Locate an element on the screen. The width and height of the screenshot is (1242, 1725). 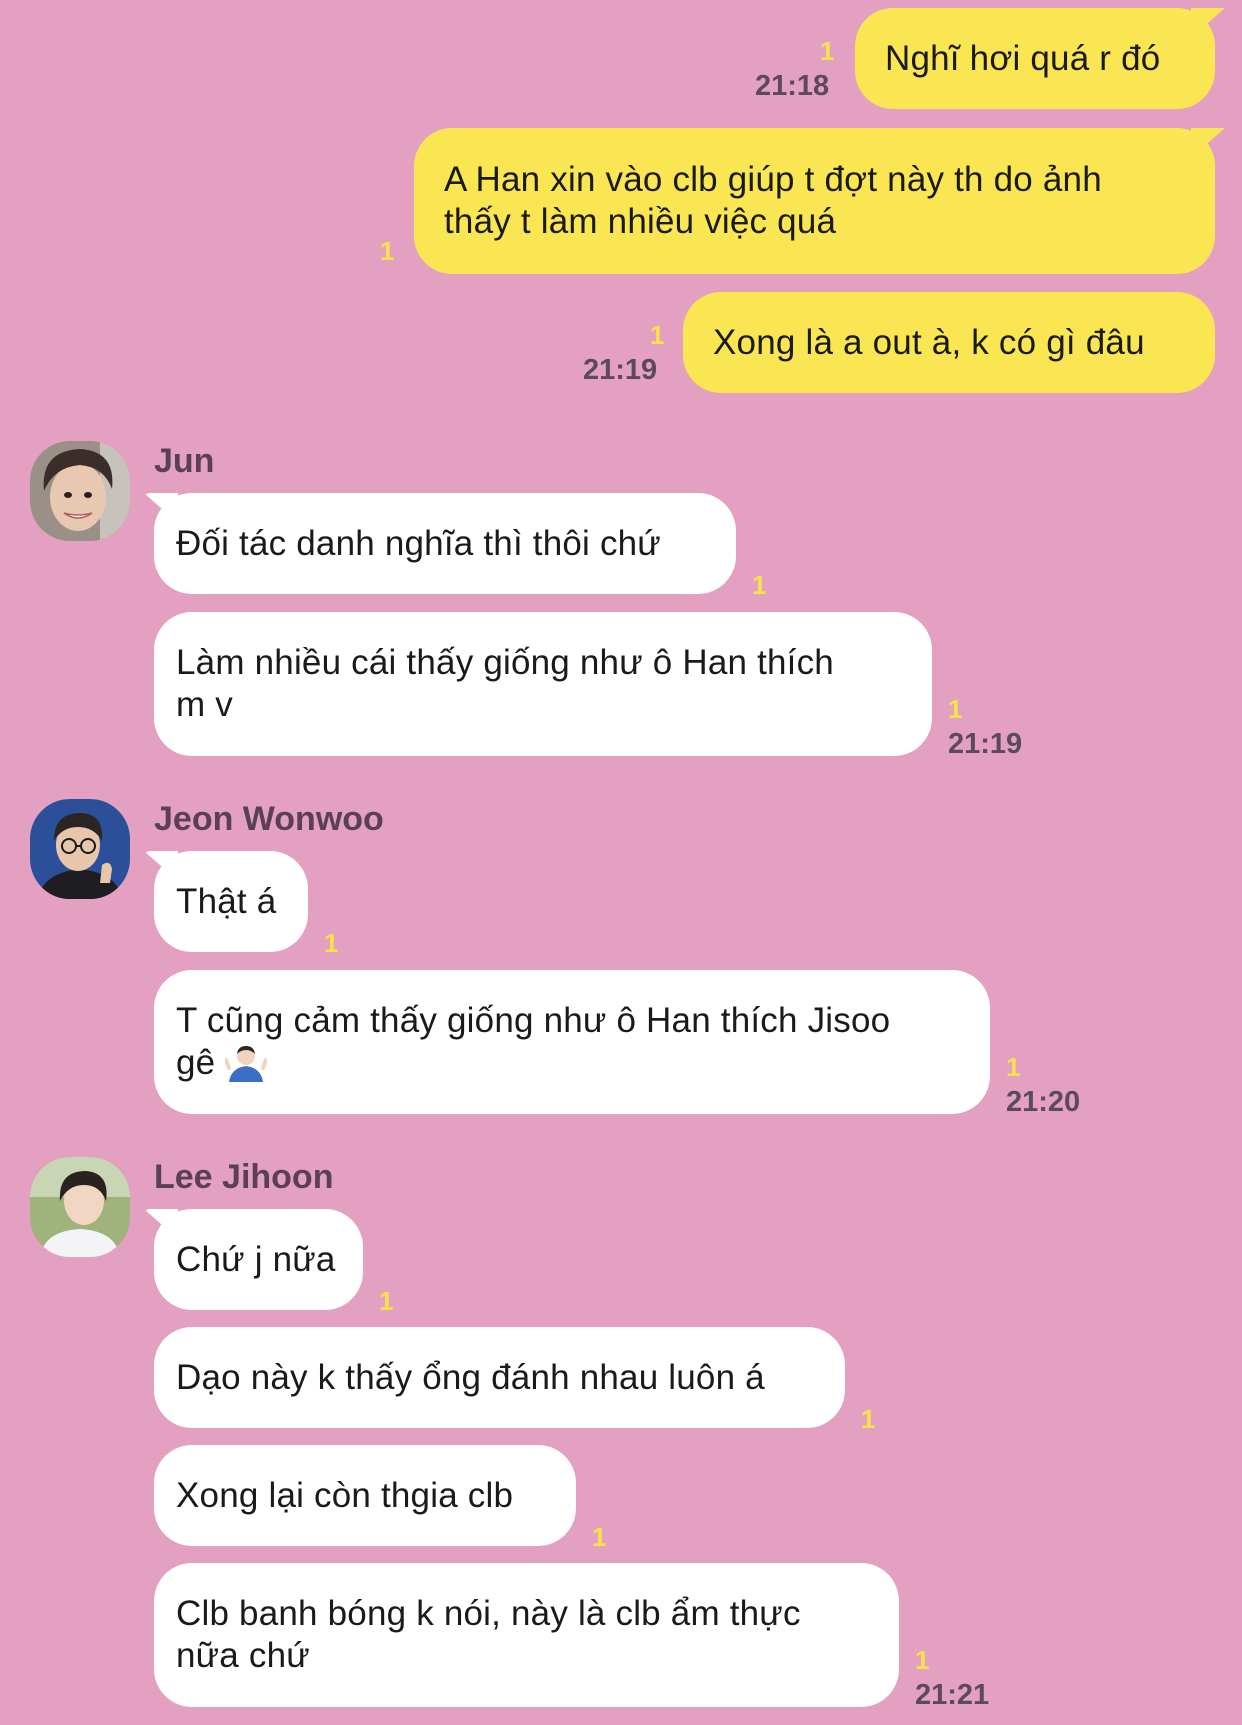
message-text: Xong lại còn thgia clb is located at coordinates (345, 1495).